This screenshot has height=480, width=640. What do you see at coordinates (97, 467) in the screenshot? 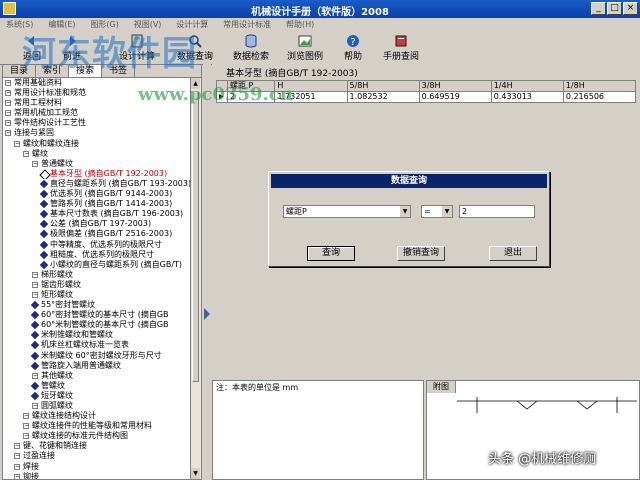
I see `tree-item: − 焊接` at bounding box center [97, 467].